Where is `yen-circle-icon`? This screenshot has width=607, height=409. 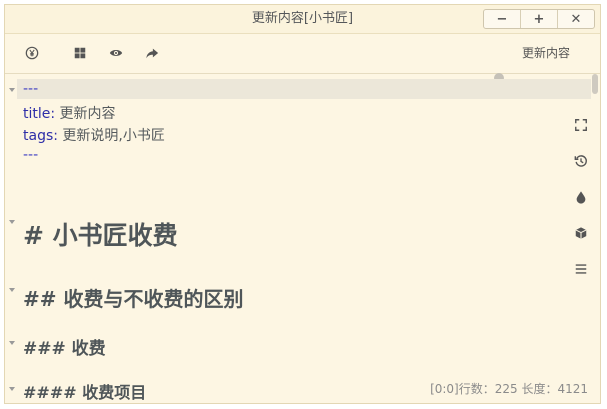
yen-circle-icon is located at coordinates (32, 53).